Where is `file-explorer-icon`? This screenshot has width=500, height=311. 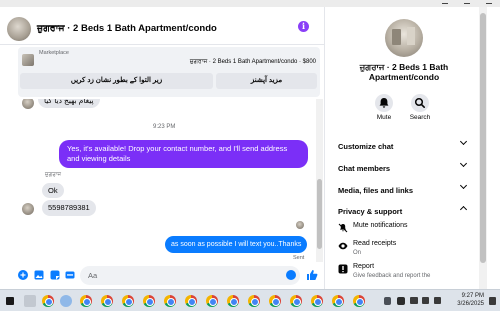
file-explorer-icon is located at coordinates (30, 301).